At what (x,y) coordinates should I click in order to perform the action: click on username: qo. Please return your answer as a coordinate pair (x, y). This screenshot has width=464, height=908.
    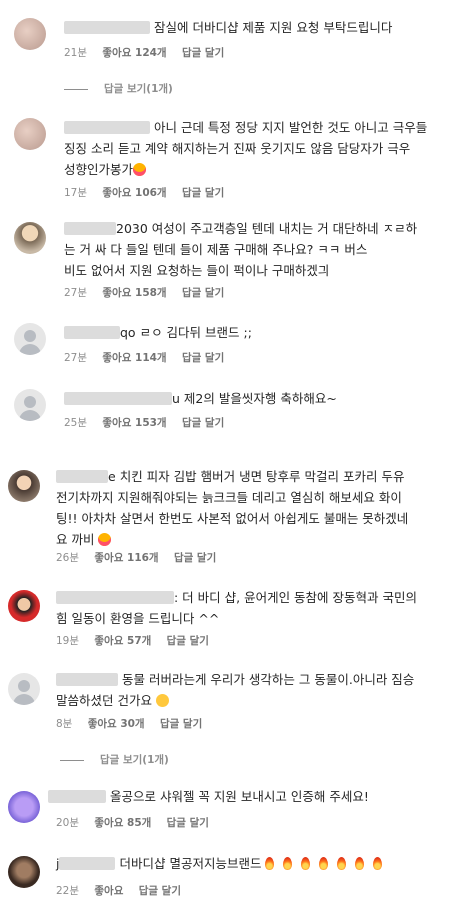
    Looking at the image, I should click on (128, 332).